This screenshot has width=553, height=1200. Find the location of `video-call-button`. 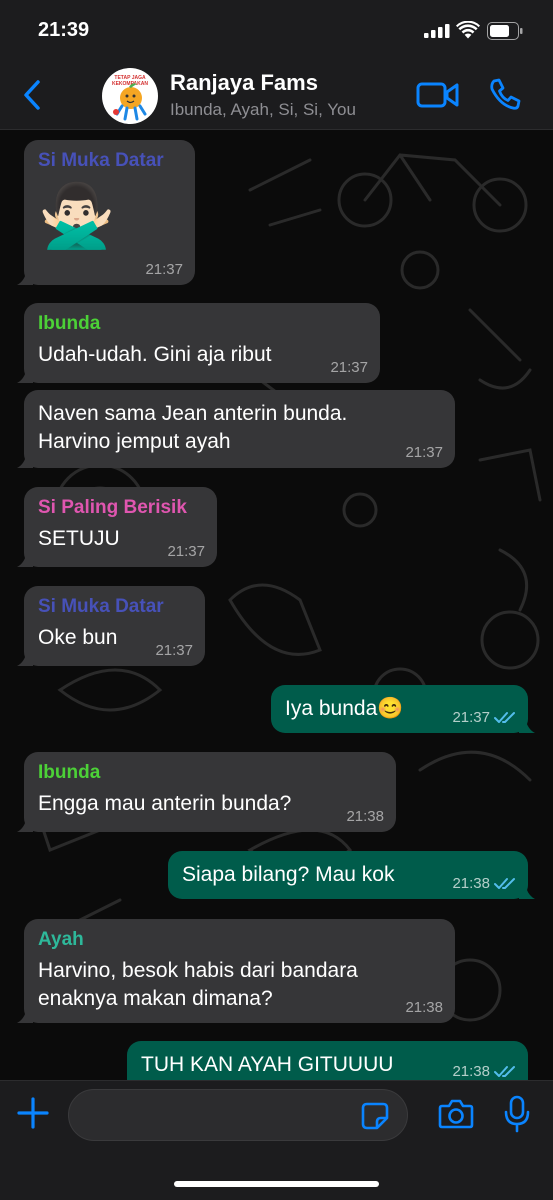

video-call-button is located at coordinates (438, 95).